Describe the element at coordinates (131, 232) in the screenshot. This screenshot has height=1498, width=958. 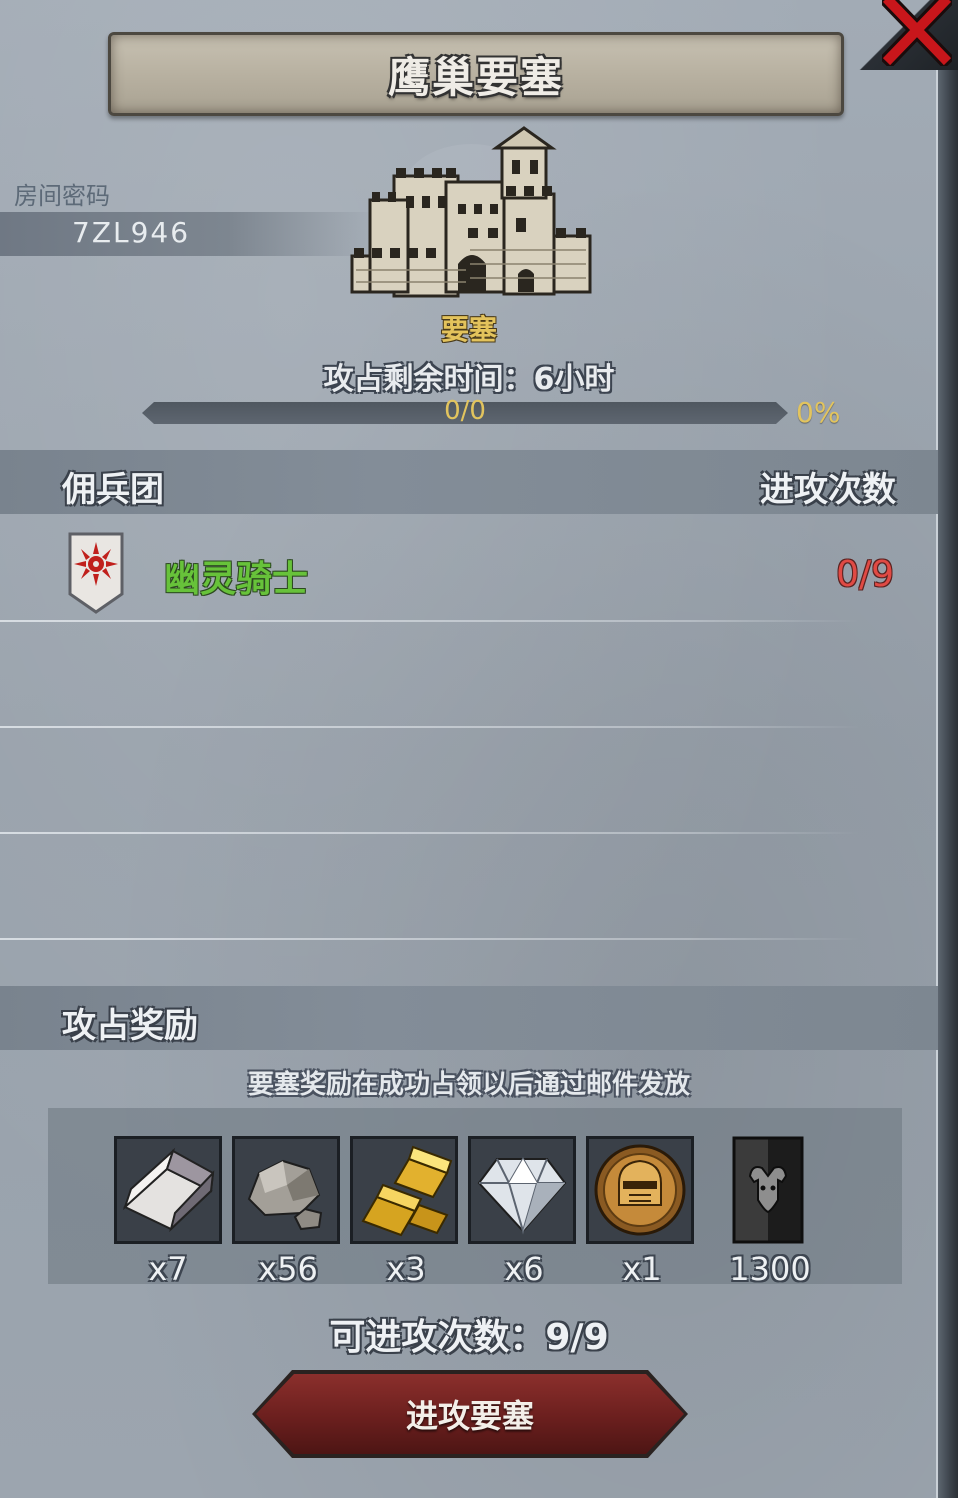
I see `room-password-value: 7ZL946` at that location.